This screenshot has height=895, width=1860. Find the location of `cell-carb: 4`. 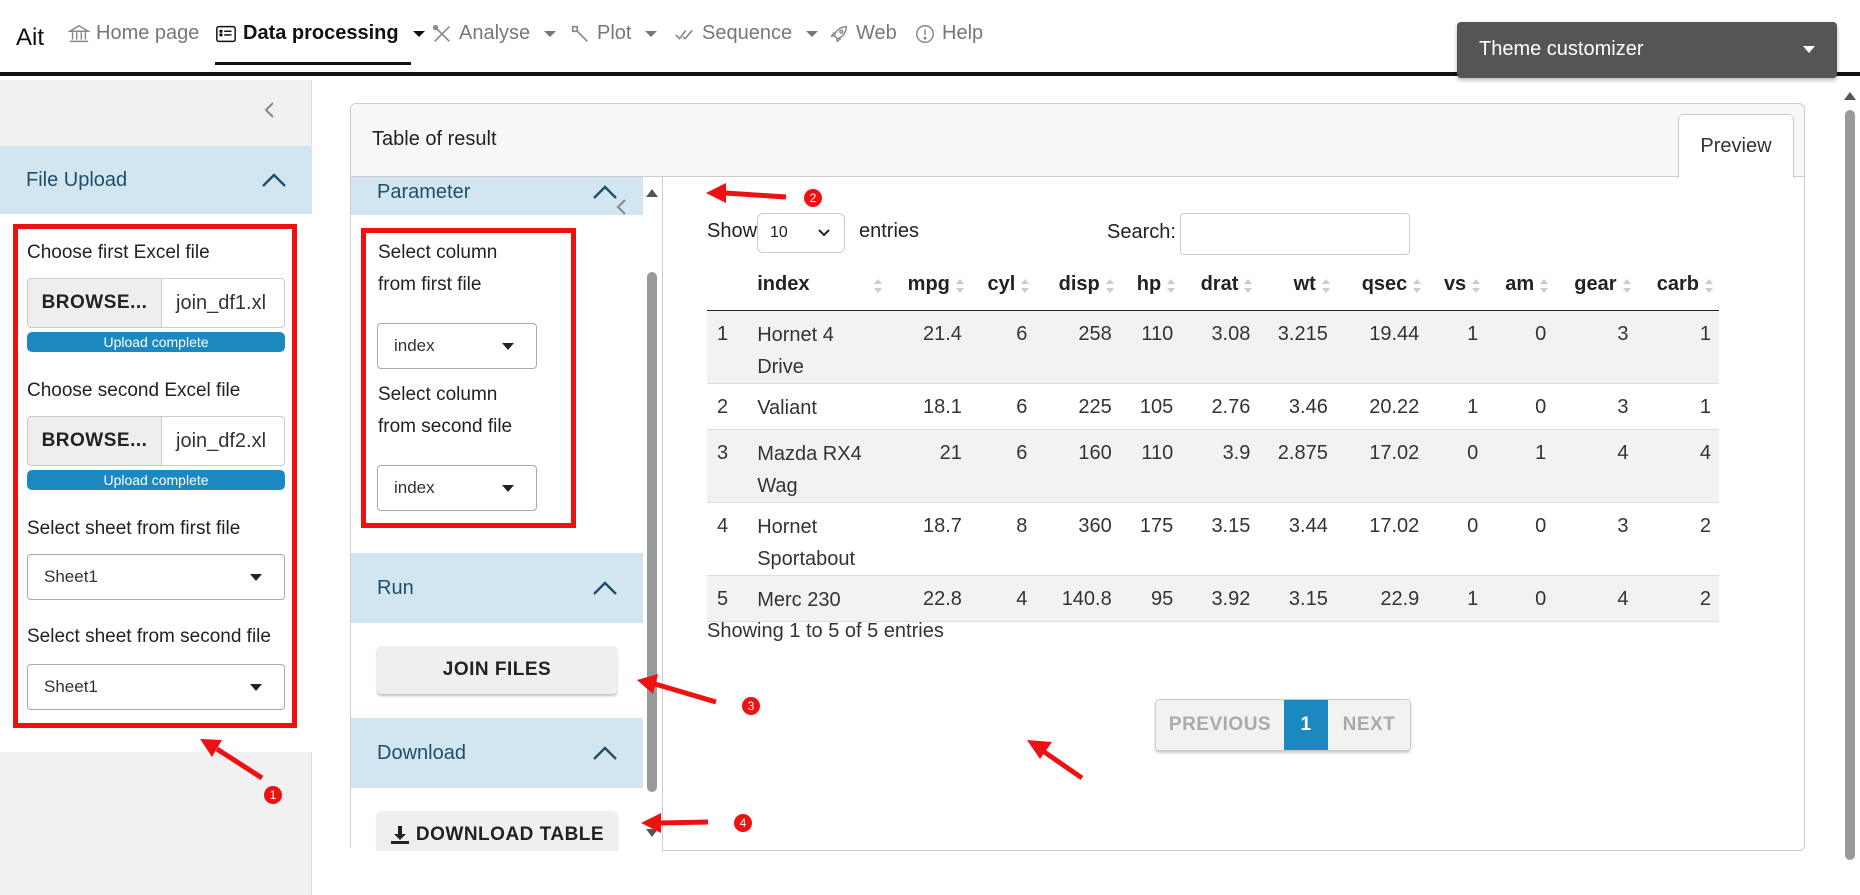

cell-carb: 4 is located at coordinates (1677, 466).